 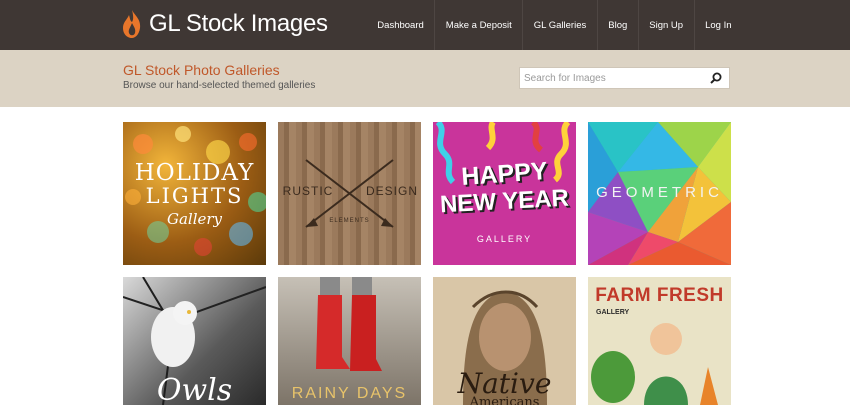 I want to click on gallery-tile-native-americans: Native Americans, so click(x=504, y=341).